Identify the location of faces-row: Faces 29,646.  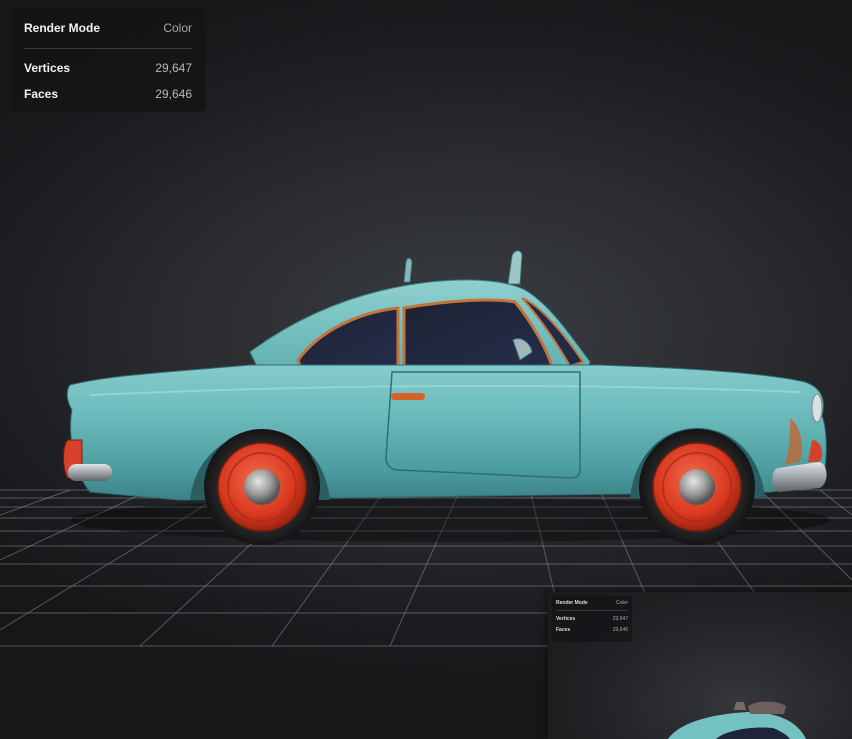
(108, 94).